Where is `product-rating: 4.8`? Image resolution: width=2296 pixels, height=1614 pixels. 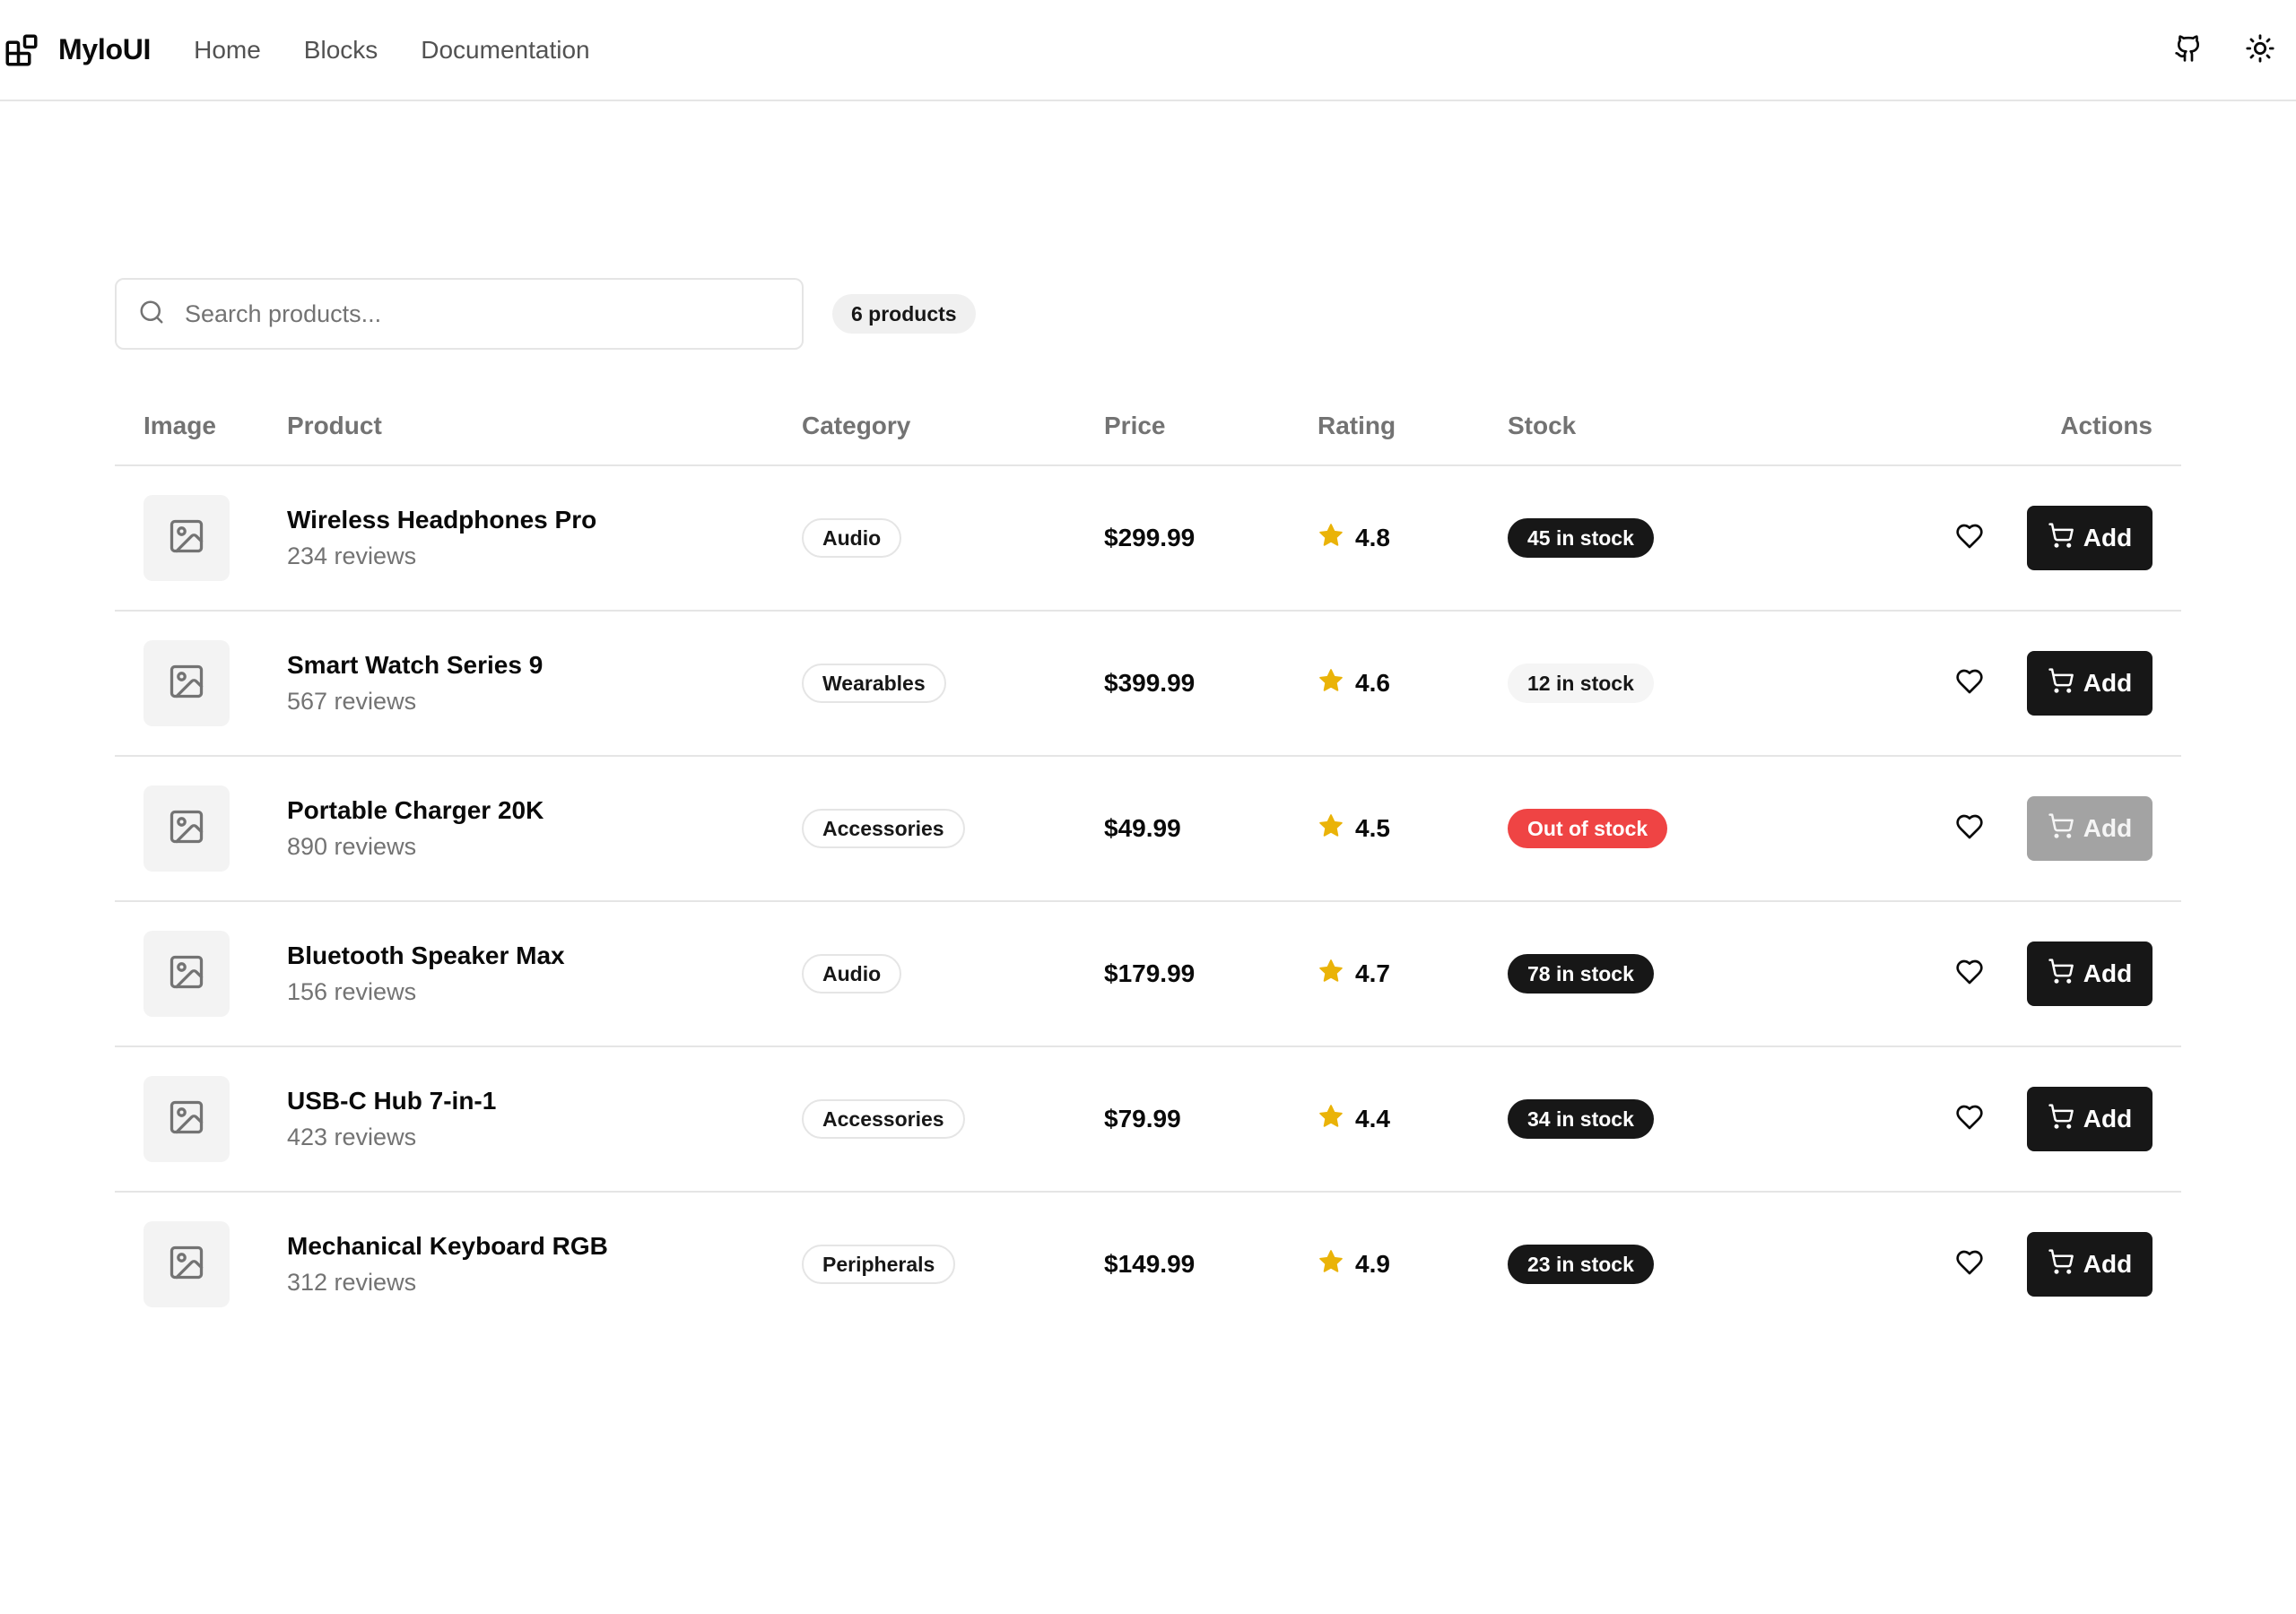
product-rating: 4.8 is located at coordinates (1354, 538).